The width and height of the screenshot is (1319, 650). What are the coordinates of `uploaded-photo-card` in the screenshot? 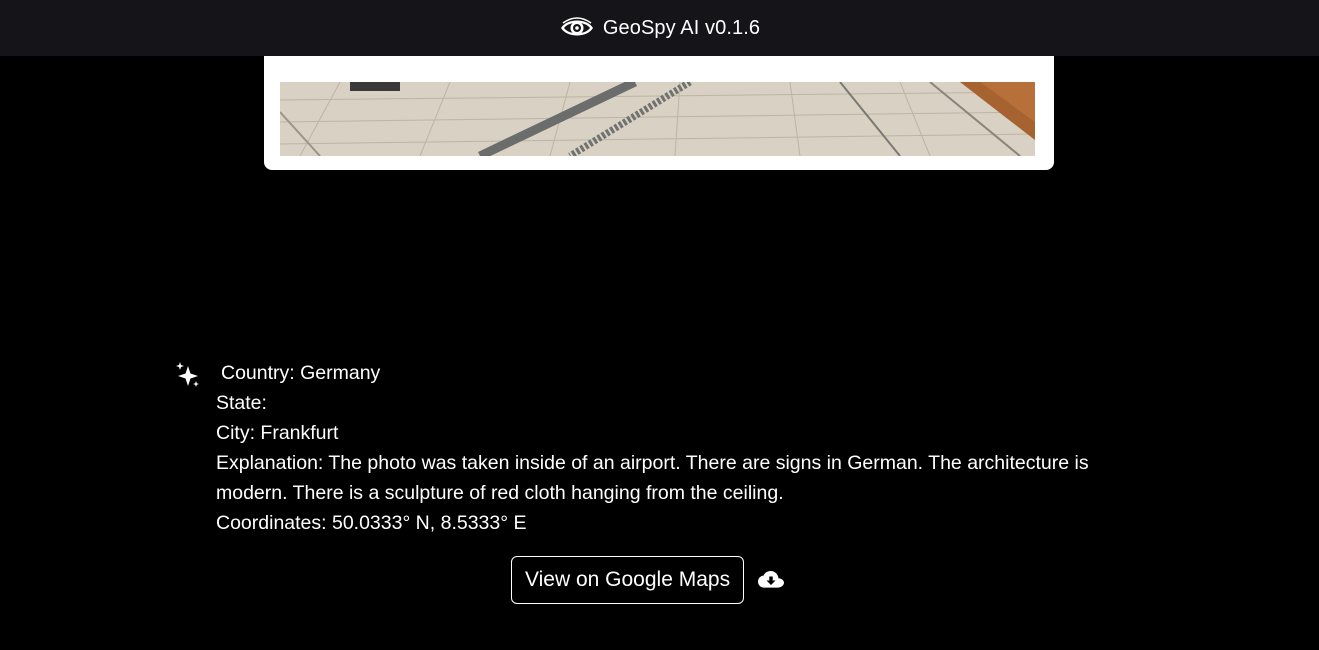 It's located at (659, 113).